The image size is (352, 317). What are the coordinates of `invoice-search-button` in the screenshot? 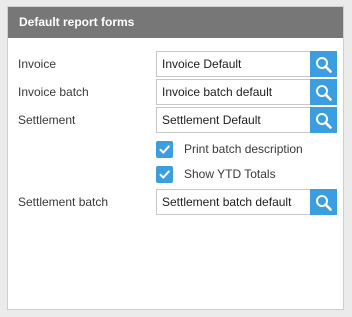 It's located at (323, 64).